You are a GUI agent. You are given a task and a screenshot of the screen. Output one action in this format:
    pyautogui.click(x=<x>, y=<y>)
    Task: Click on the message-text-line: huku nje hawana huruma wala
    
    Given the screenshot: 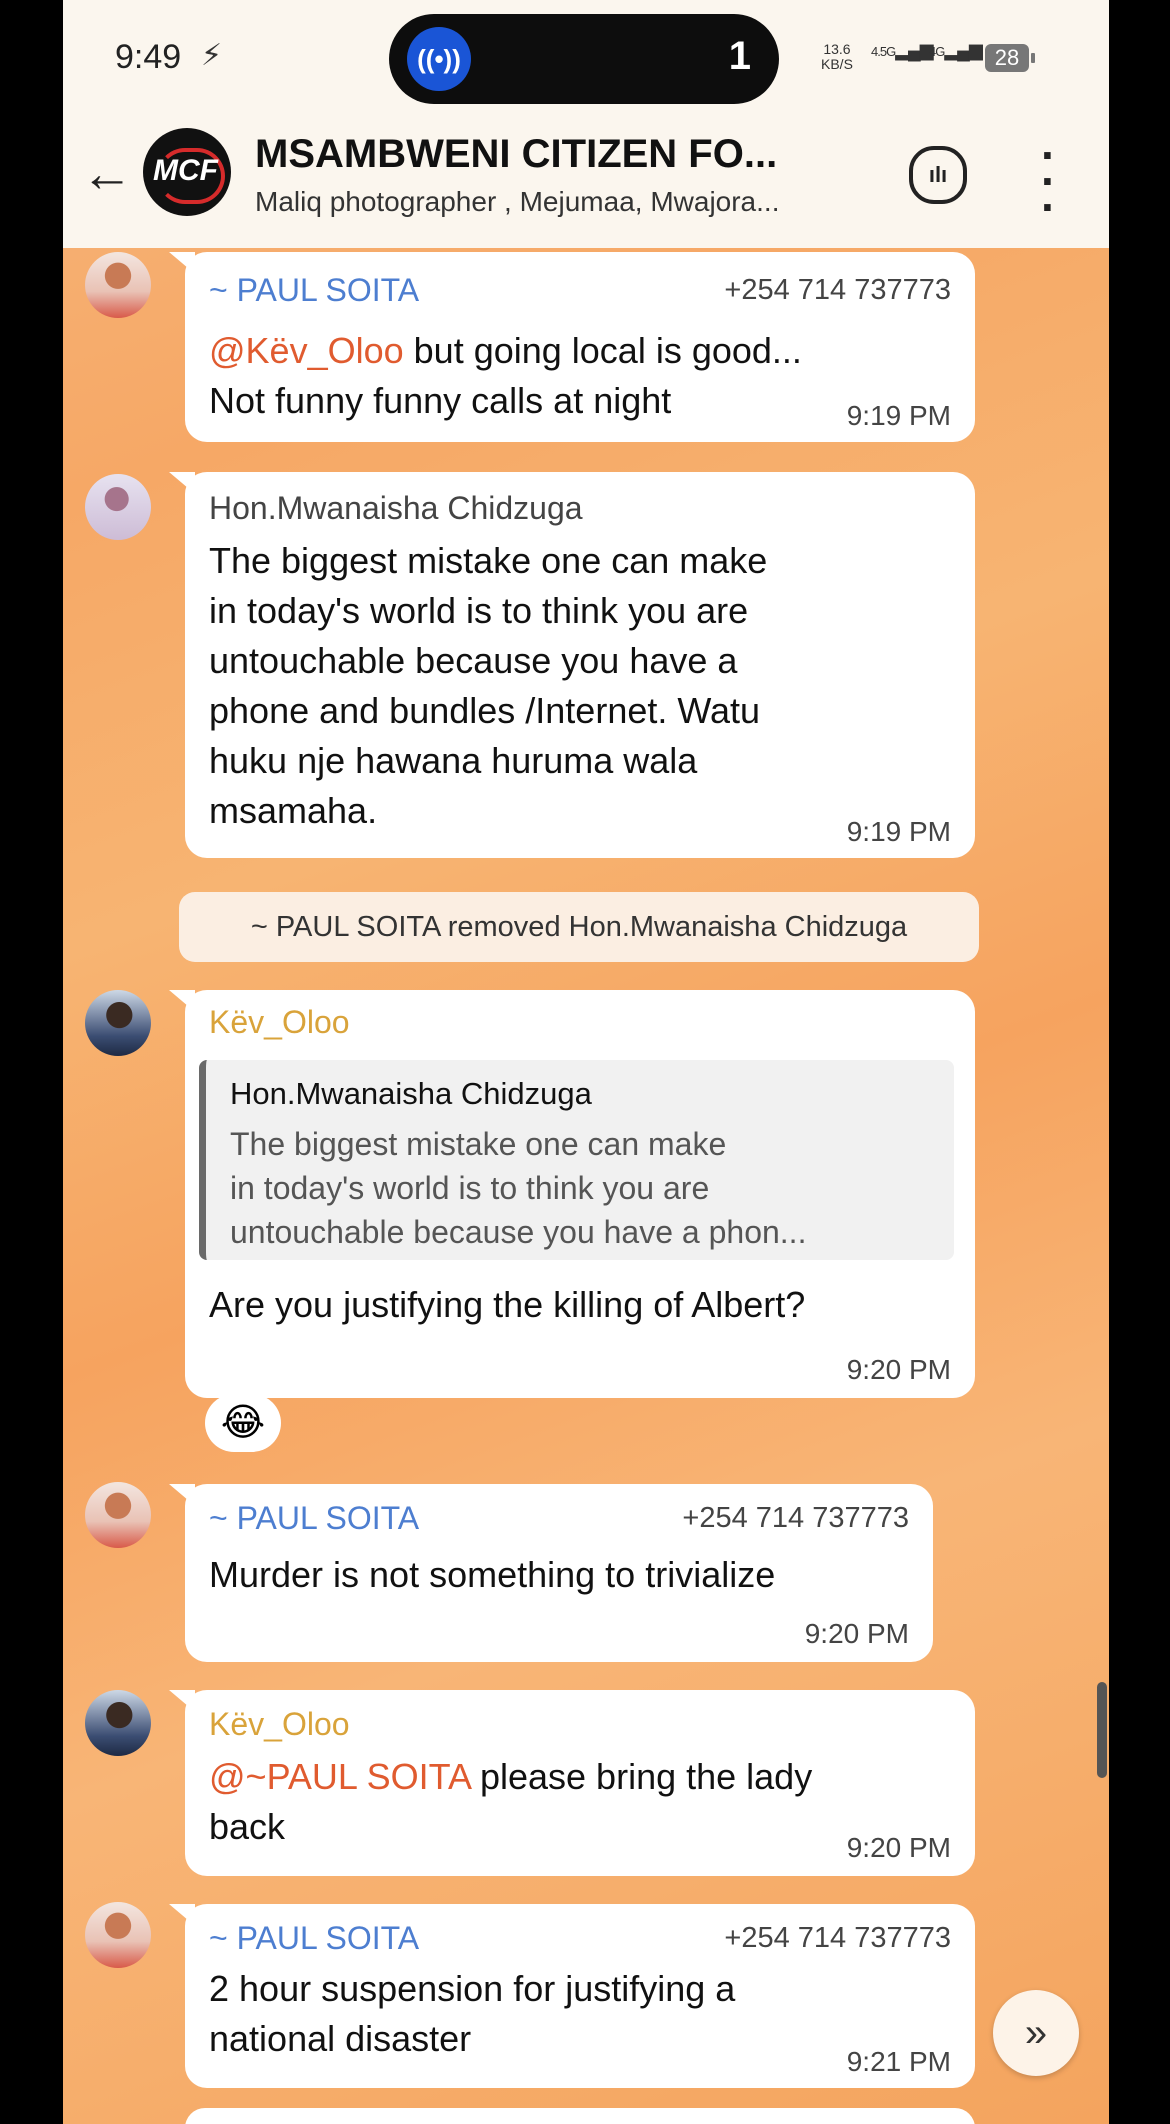 What is the action you would take?
    pyautogui.click(x=453, y=760)
    